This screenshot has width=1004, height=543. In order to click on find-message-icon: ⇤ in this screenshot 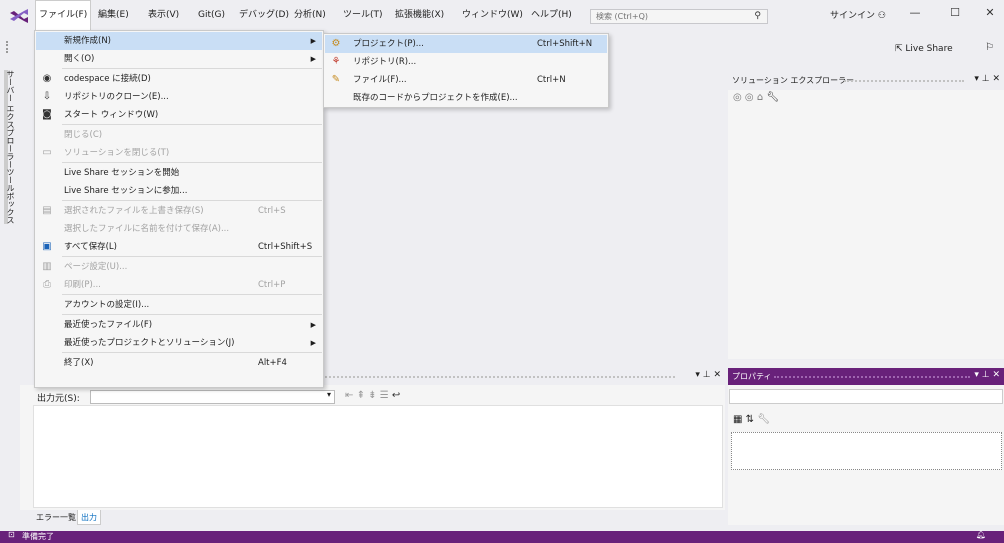, I will do `click(349, 395)`.